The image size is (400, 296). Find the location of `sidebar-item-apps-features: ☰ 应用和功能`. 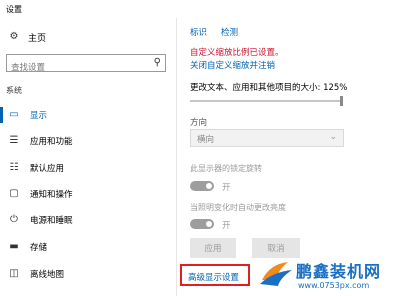

sidebar-item-apps-features: ☰ 应用和功能 is located at coordinates (88, 141).